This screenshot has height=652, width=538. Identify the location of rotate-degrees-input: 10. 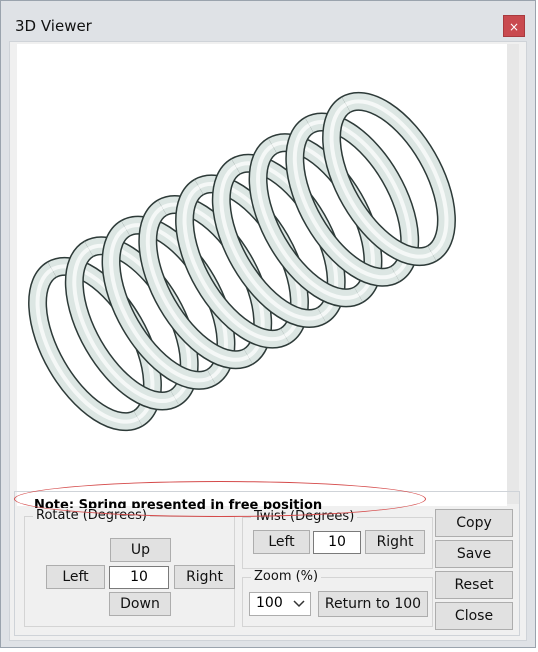
(139, 577).